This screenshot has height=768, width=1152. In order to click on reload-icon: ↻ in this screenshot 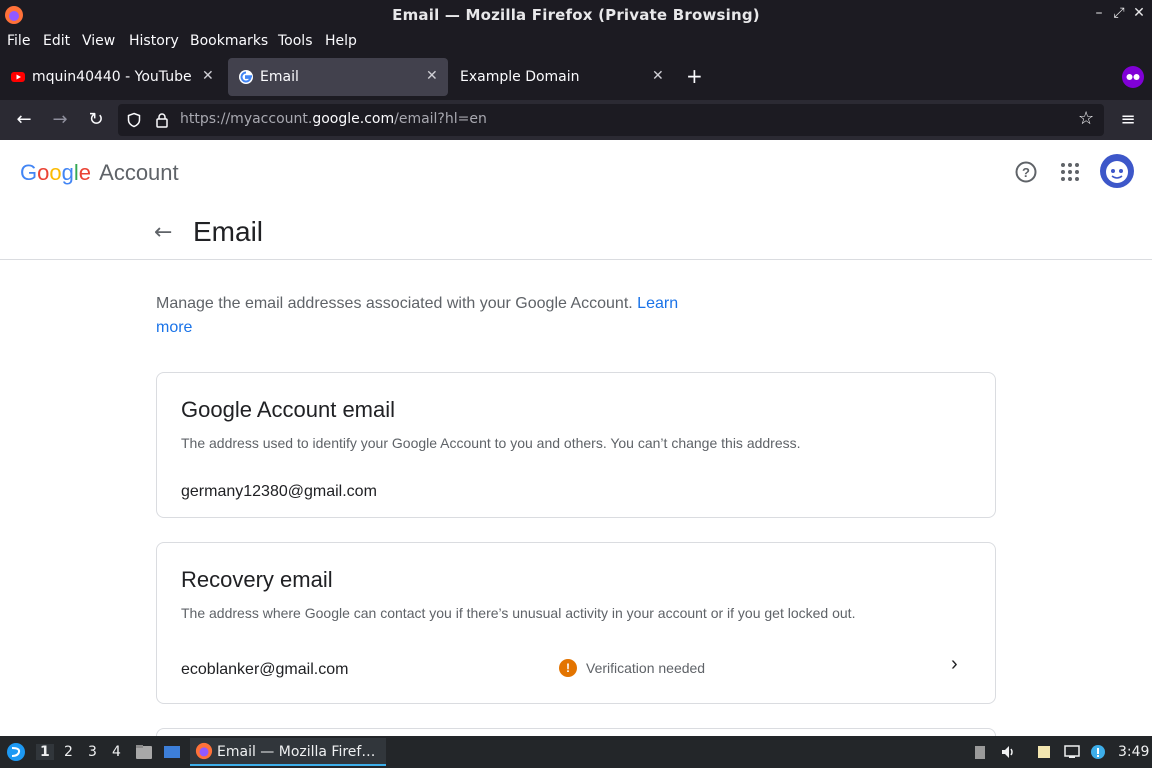, I will do `click(96, 120)`.